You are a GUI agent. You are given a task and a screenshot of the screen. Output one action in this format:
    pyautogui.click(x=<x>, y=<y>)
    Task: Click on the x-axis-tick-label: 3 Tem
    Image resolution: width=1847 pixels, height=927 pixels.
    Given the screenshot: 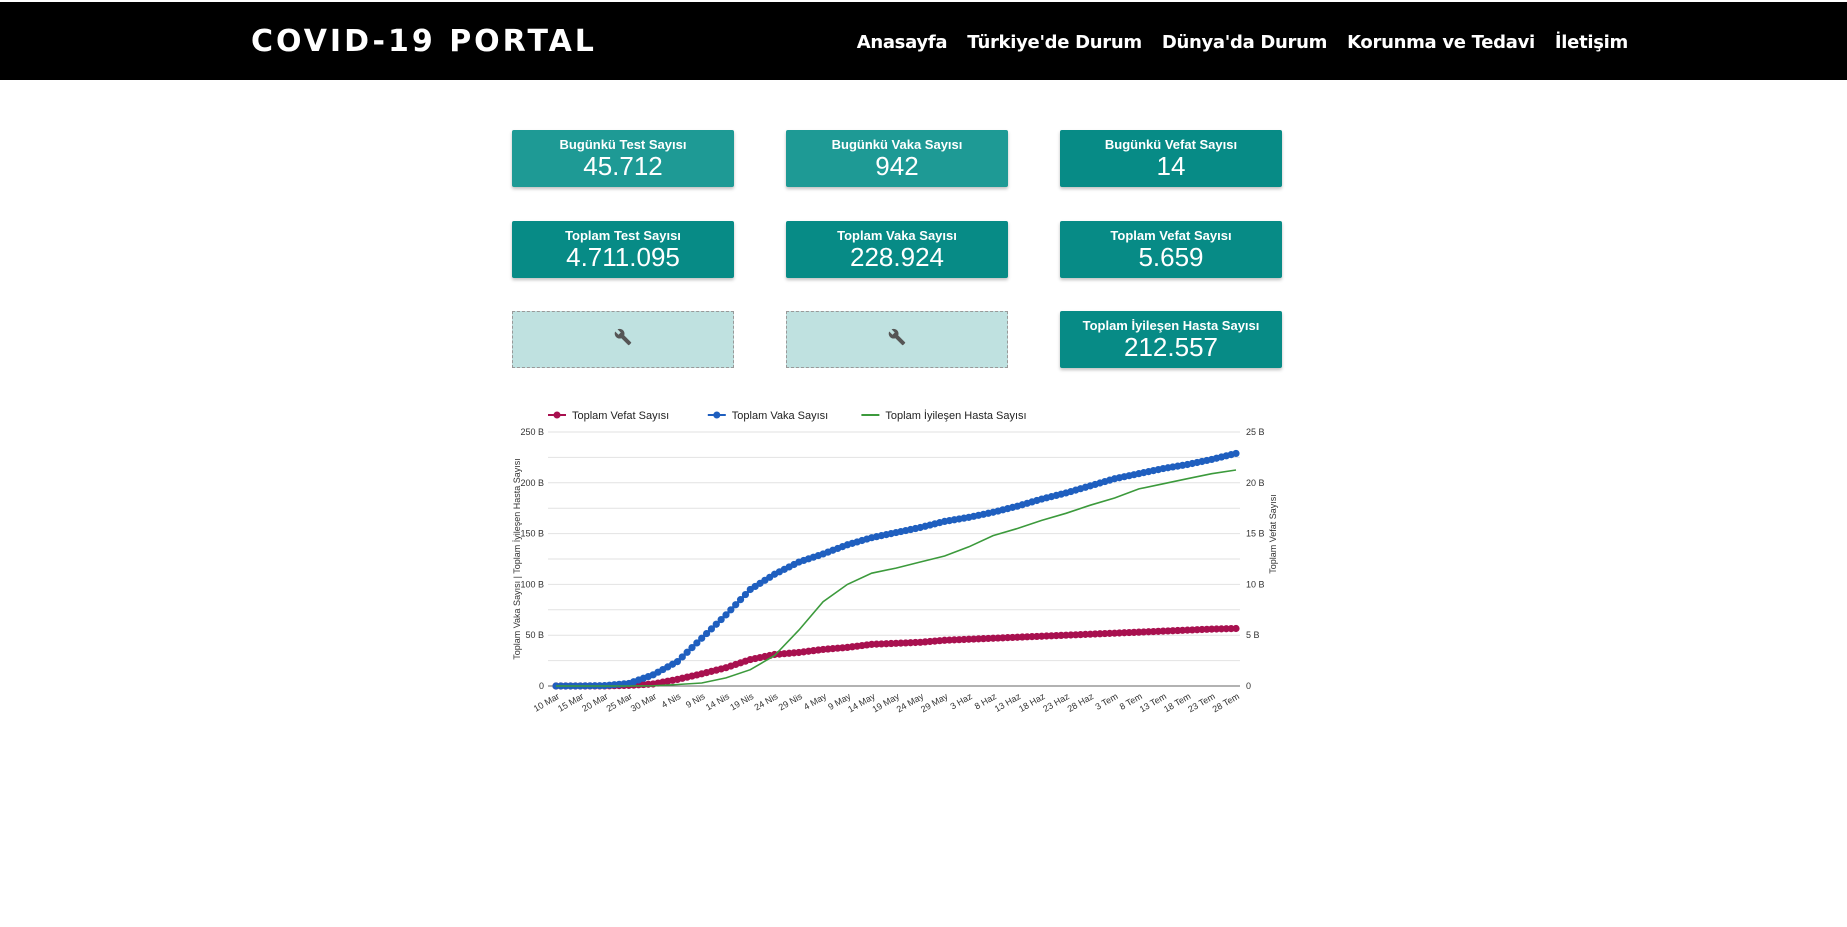 What is the action you would take?
    pyautogui.click(x=1106, y=701)
    